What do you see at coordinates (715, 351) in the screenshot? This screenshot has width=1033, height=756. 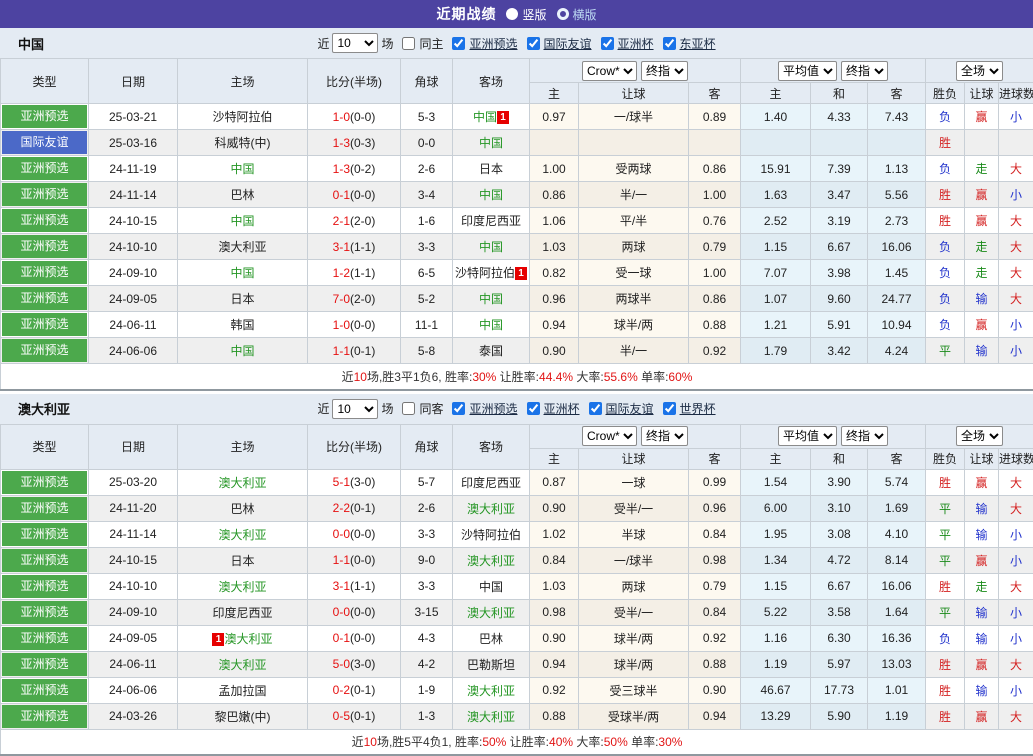 I see `odds-away: 0.92` at bounding box center [715, 351].